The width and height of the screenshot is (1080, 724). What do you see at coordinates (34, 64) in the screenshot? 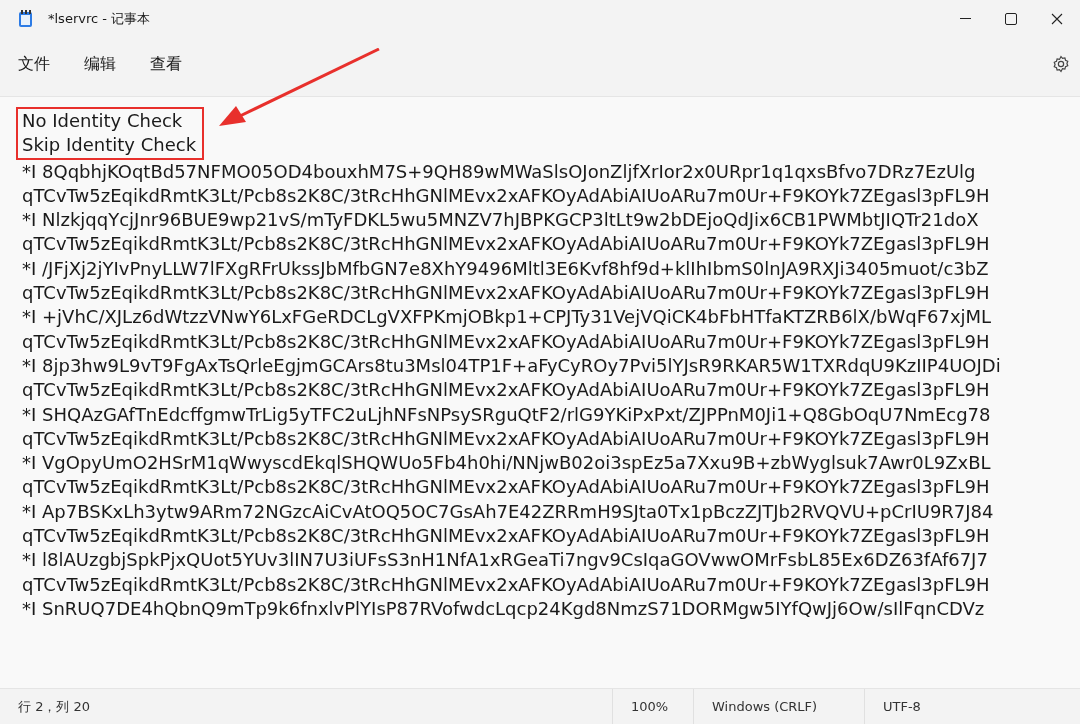
I see `menu-item: 文件` at bounding box center [34, 64].